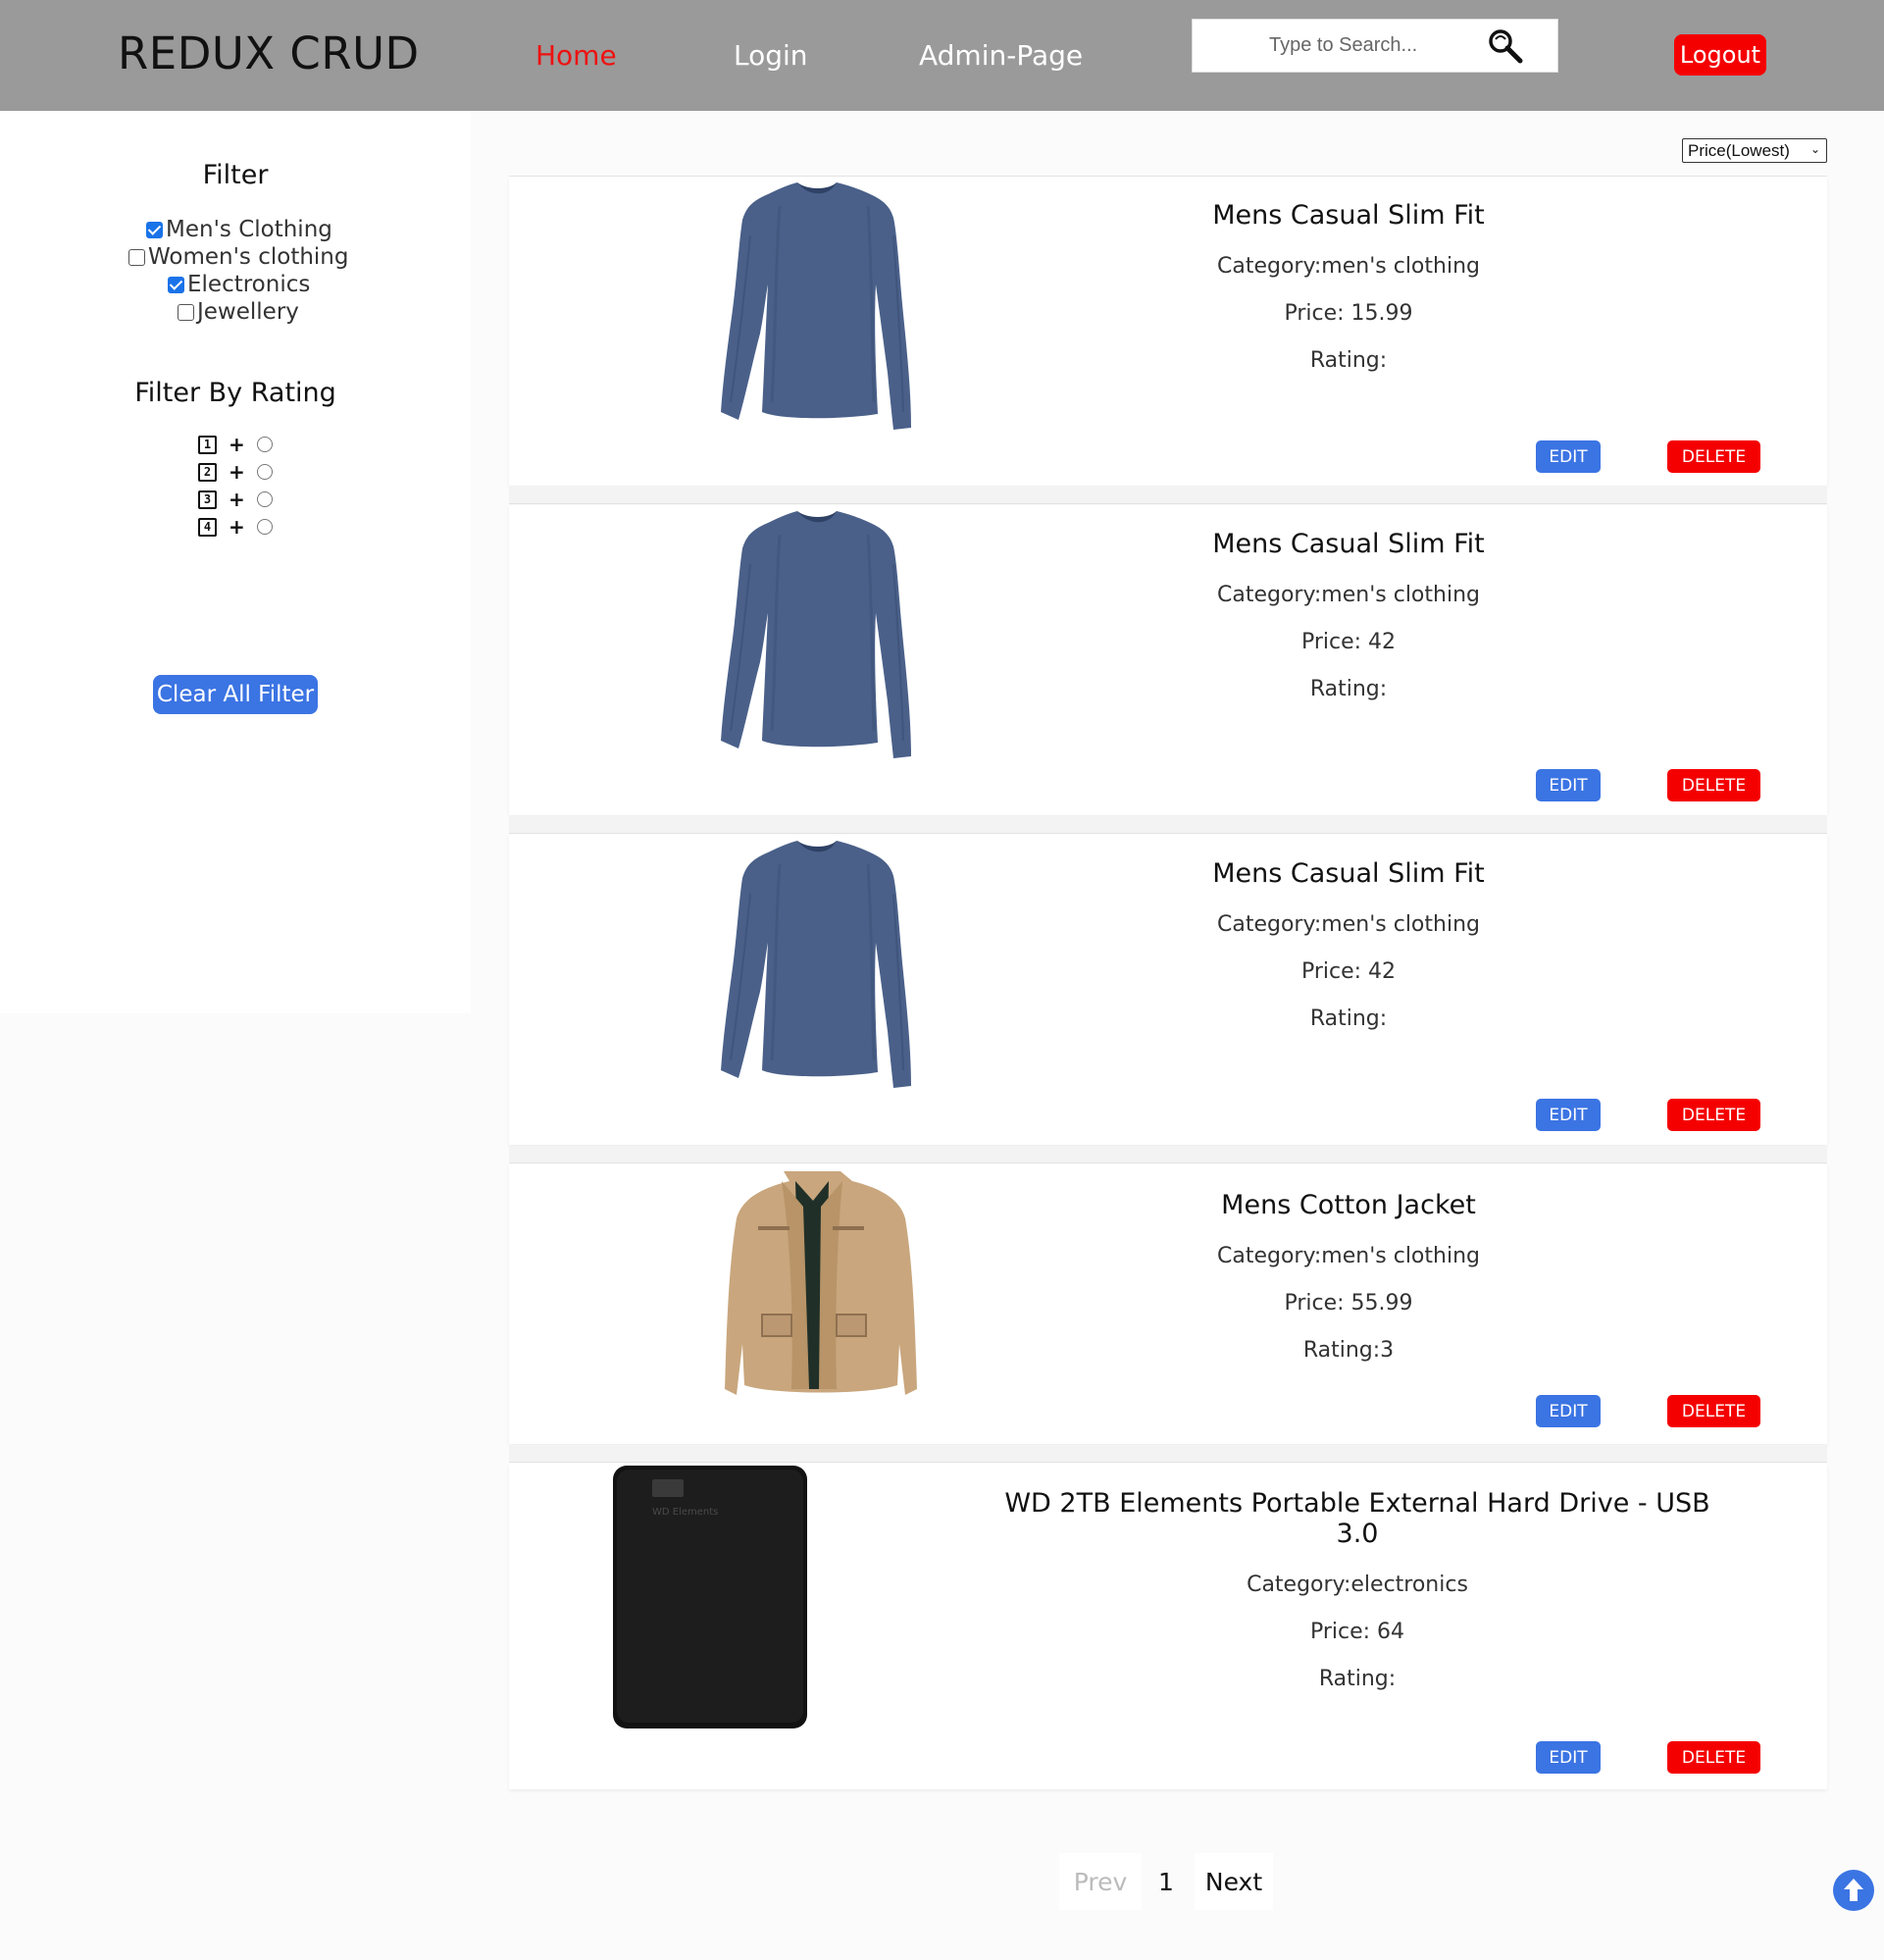 The width and height of the screenshot is (1884, 1960). Describe the element at coordinates (1739, 150) in the screenshot. I see `sort-selected-value: Price(Lowest)` at that location.